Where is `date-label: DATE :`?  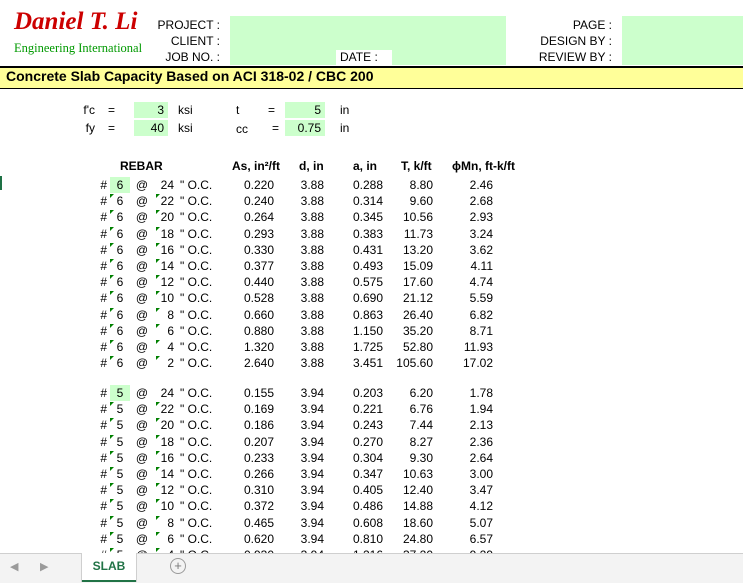 date-label: DATE : is located at coordinates (359, 57).